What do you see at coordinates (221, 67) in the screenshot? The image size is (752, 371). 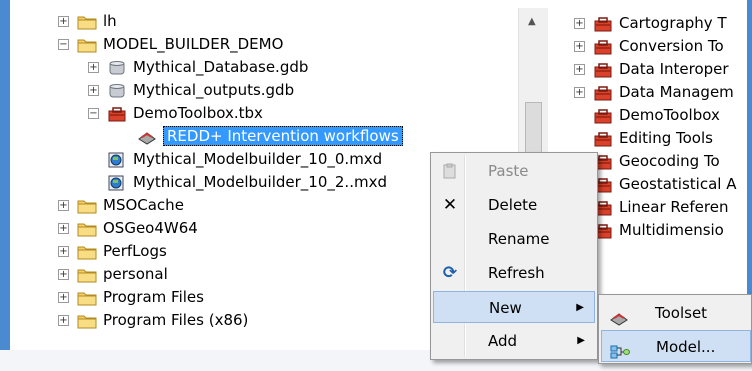 I see `tree-item-label: Mythical_Database.gdb` at bounding box center [221, 67].